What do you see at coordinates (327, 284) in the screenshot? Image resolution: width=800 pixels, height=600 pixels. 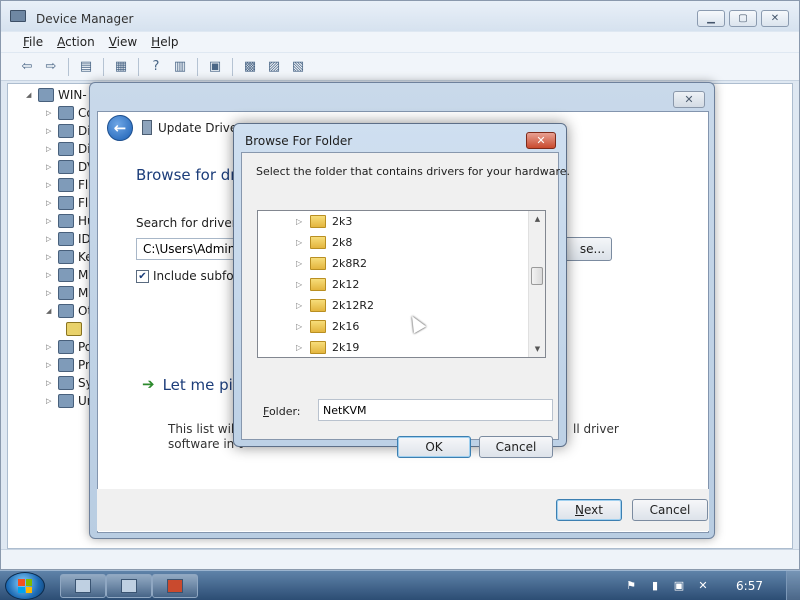 I see `folder-item-2k12: ▷ 2k12` at bounding box center [327, 284].